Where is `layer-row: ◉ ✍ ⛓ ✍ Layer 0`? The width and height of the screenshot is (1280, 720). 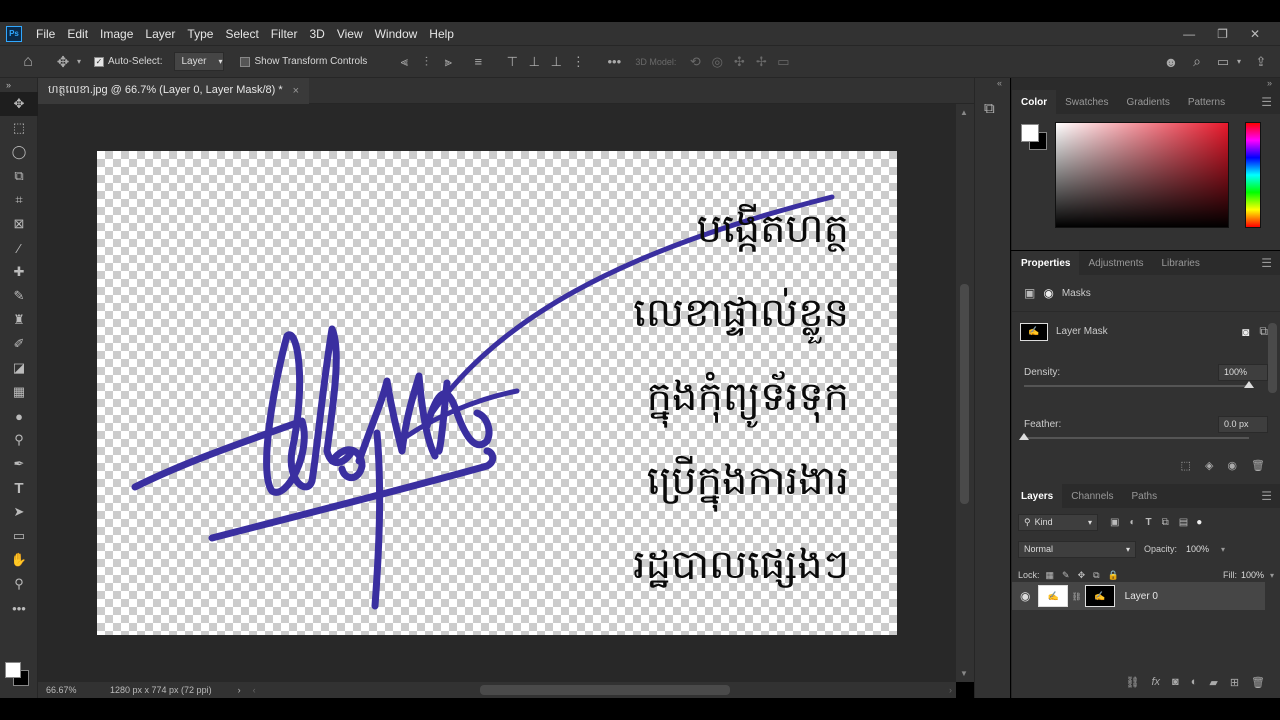
layer-row: ◉ ✍ ⛓ ✍ Layer 0 is located at coordinates (1138, 596).